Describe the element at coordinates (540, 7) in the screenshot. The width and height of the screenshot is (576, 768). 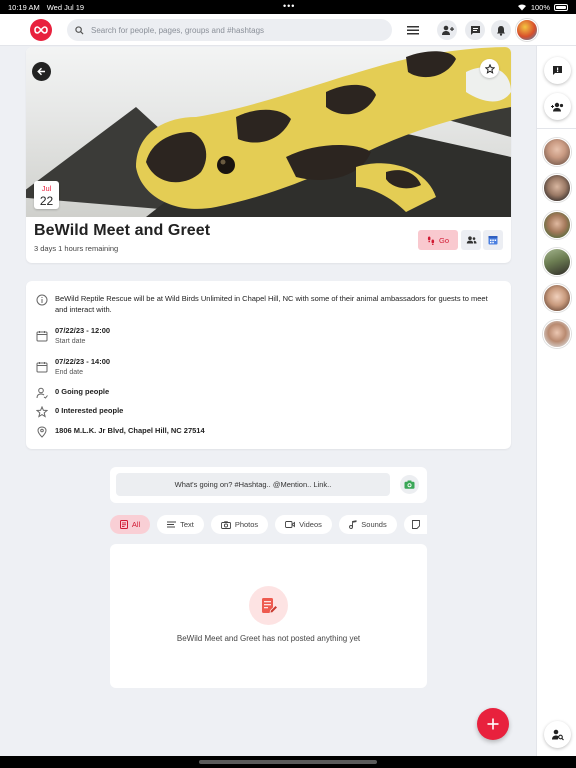
I see `battery-percent: 100%` at that location.